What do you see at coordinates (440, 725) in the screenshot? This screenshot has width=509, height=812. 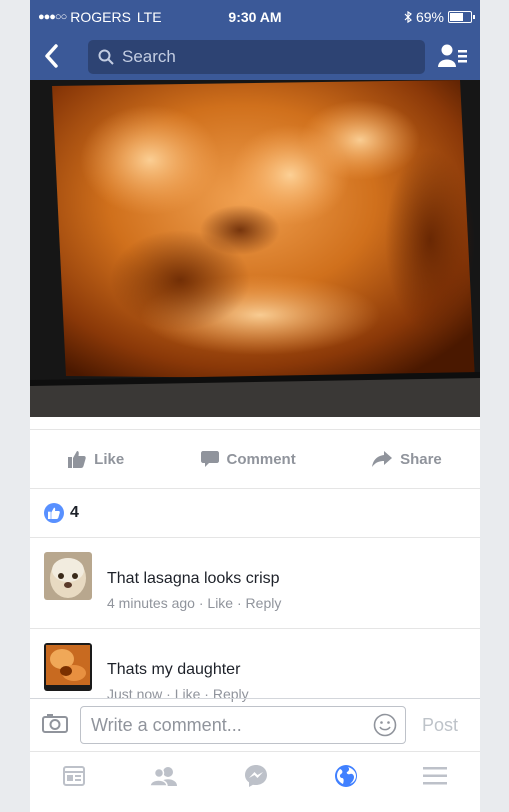 I see `post-button: Post` at bounding box center [440, 725].